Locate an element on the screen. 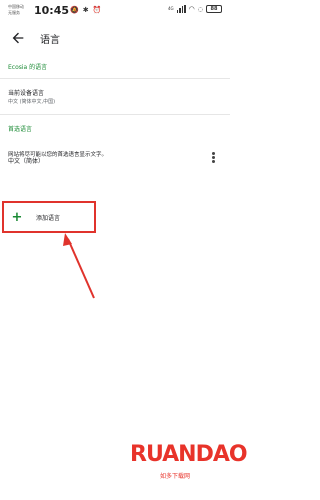  carrier-status: 无服务 is located at coordinates (14, 12).